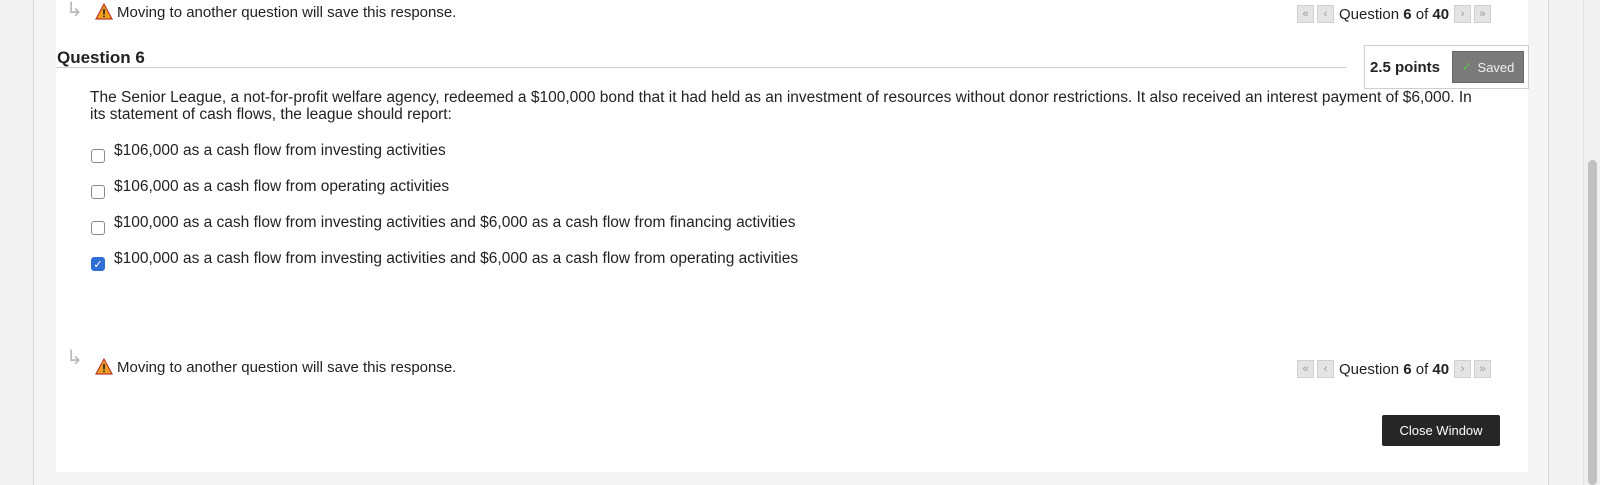  What do you see at coordinates (1446, 67) in the screenshot?
I see `points-box: 2.5 points ✓ Saved` at bounding box center [1446, 67].